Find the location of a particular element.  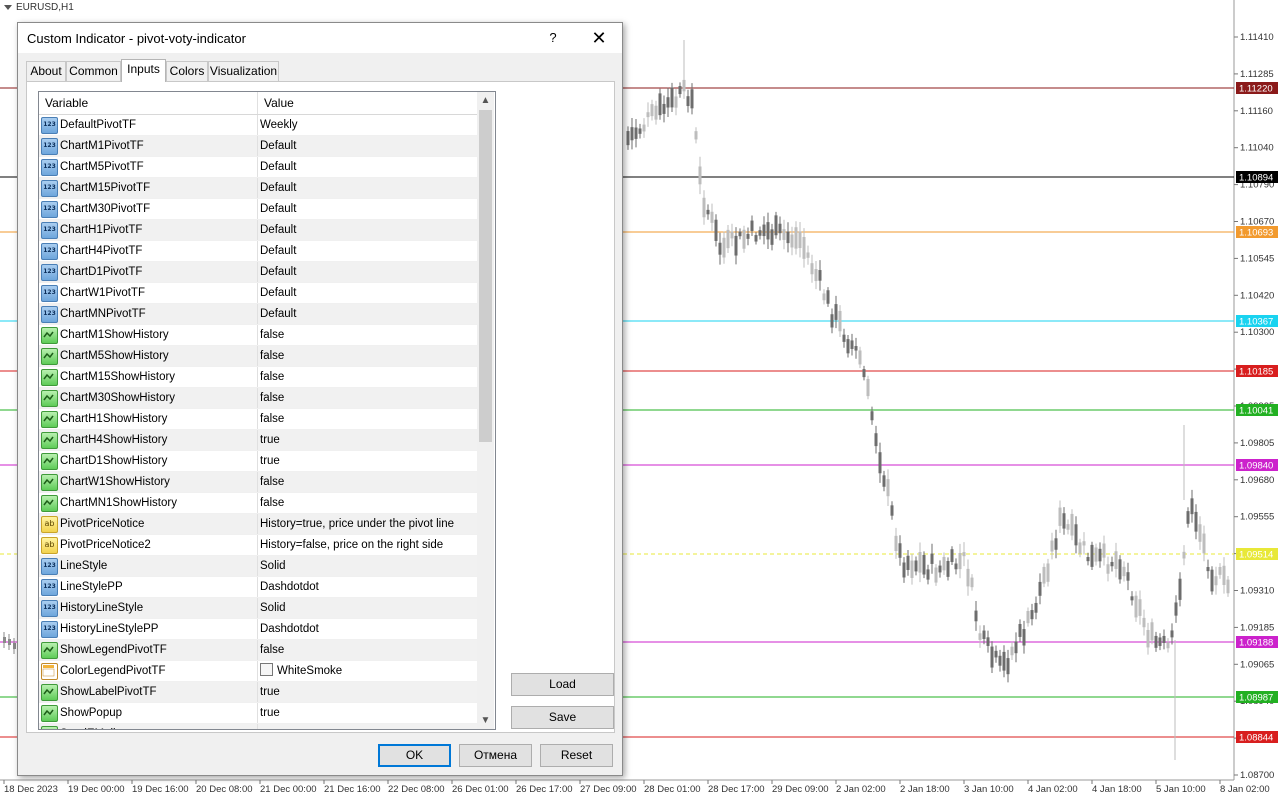

table-row: ShowPopup true is located at coordinates (258, 713).